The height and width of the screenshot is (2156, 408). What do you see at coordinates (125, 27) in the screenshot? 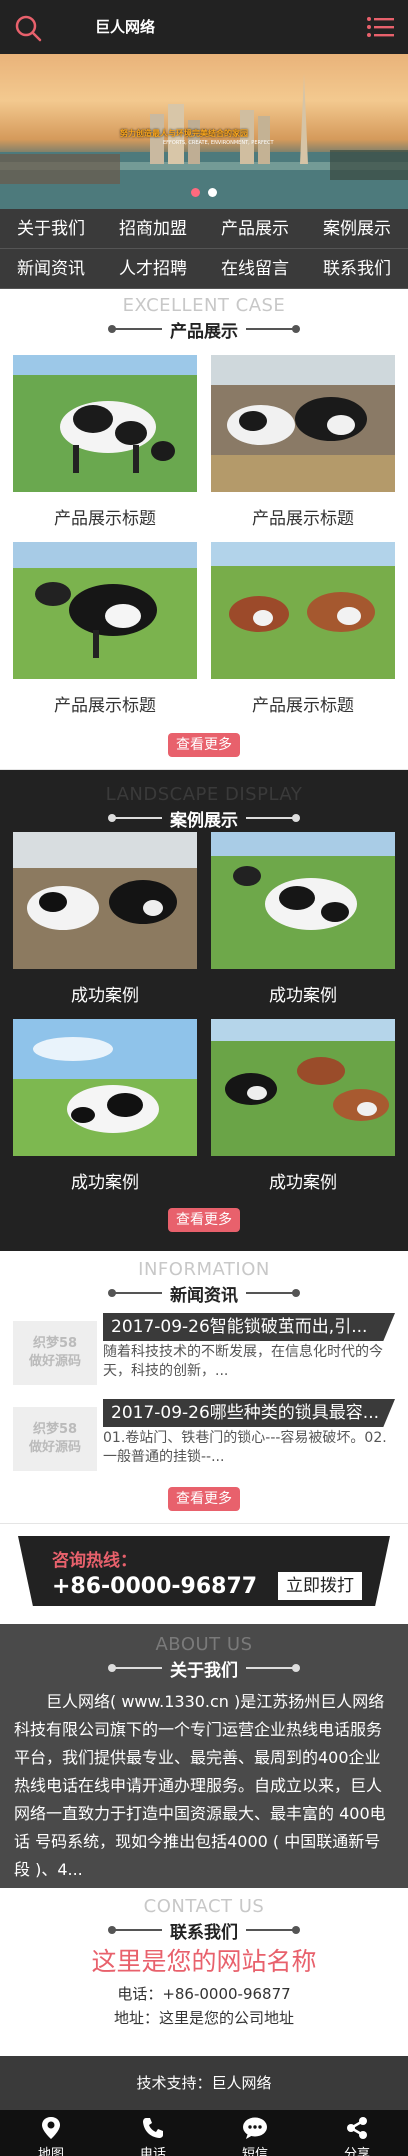
I see `site-title: 巨人网络` at bounding box center [125, 27].